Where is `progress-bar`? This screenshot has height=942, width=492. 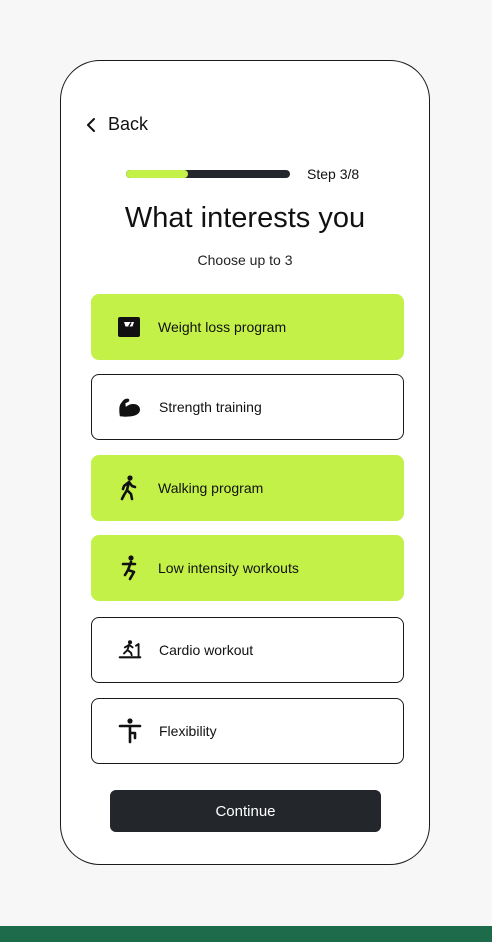 progress-bar is located at coordinates (208, 174).